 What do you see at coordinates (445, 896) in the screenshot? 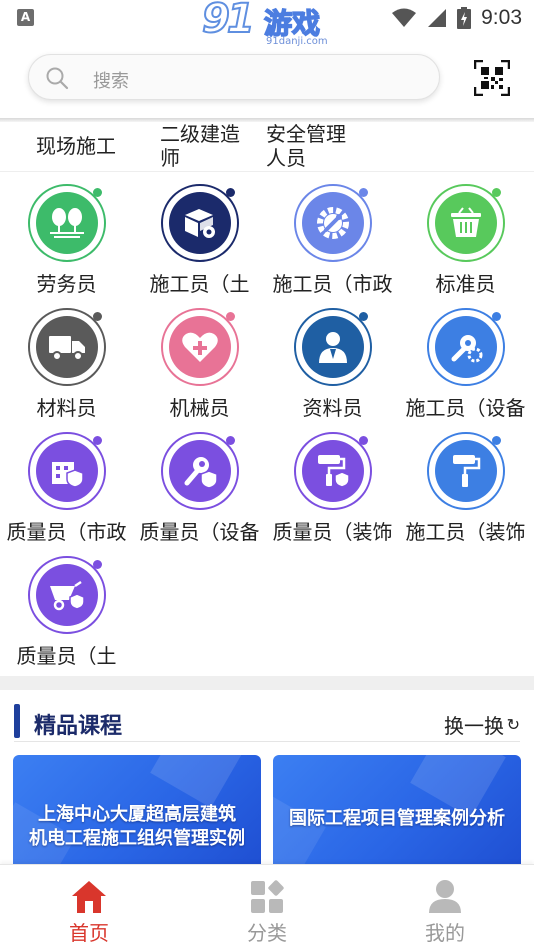
I see `user-icon` at bounding box center [445, 896].